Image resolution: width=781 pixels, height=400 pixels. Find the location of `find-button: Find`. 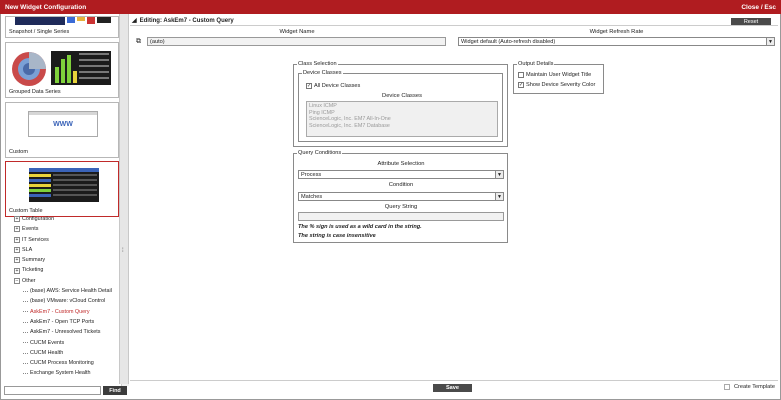

find-button: Find is located at coordinates (115, 390).